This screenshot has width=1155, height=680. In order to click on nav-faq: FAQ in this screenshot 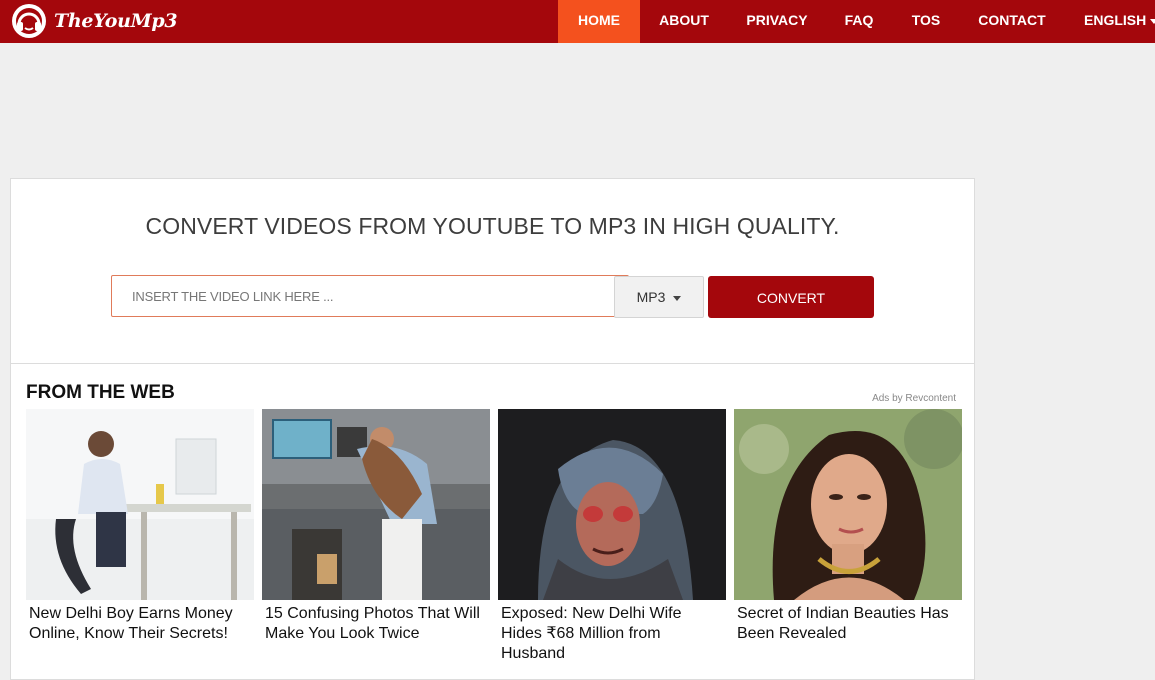, I will do `click(859, 21)`.